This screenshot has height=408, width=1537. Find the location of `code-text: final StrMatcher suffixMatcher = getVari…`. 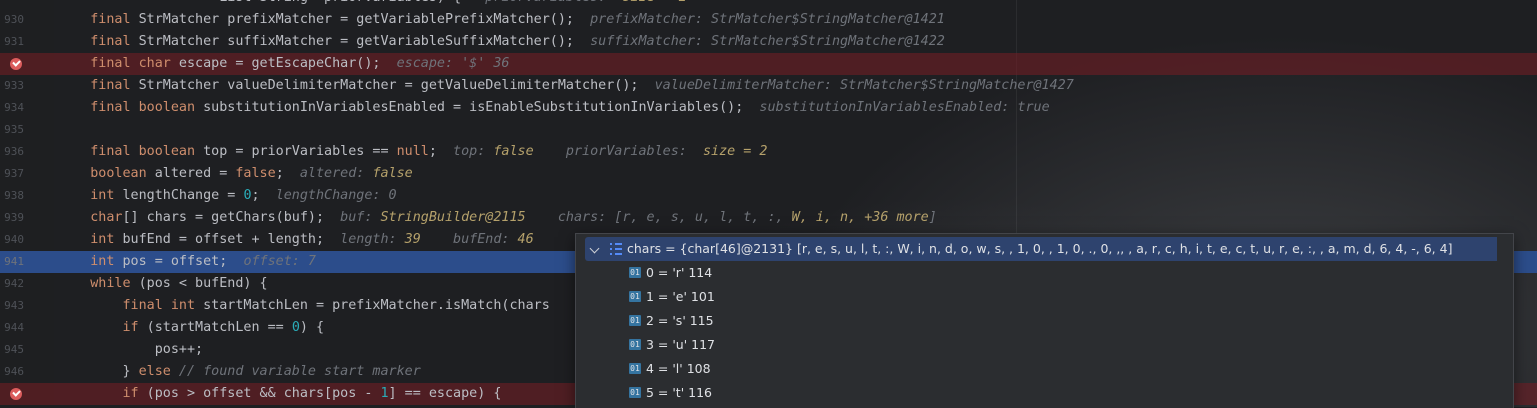

code-text: final StrMatcher suffixMatcher = getVari… is located at coordinates (501, 42).